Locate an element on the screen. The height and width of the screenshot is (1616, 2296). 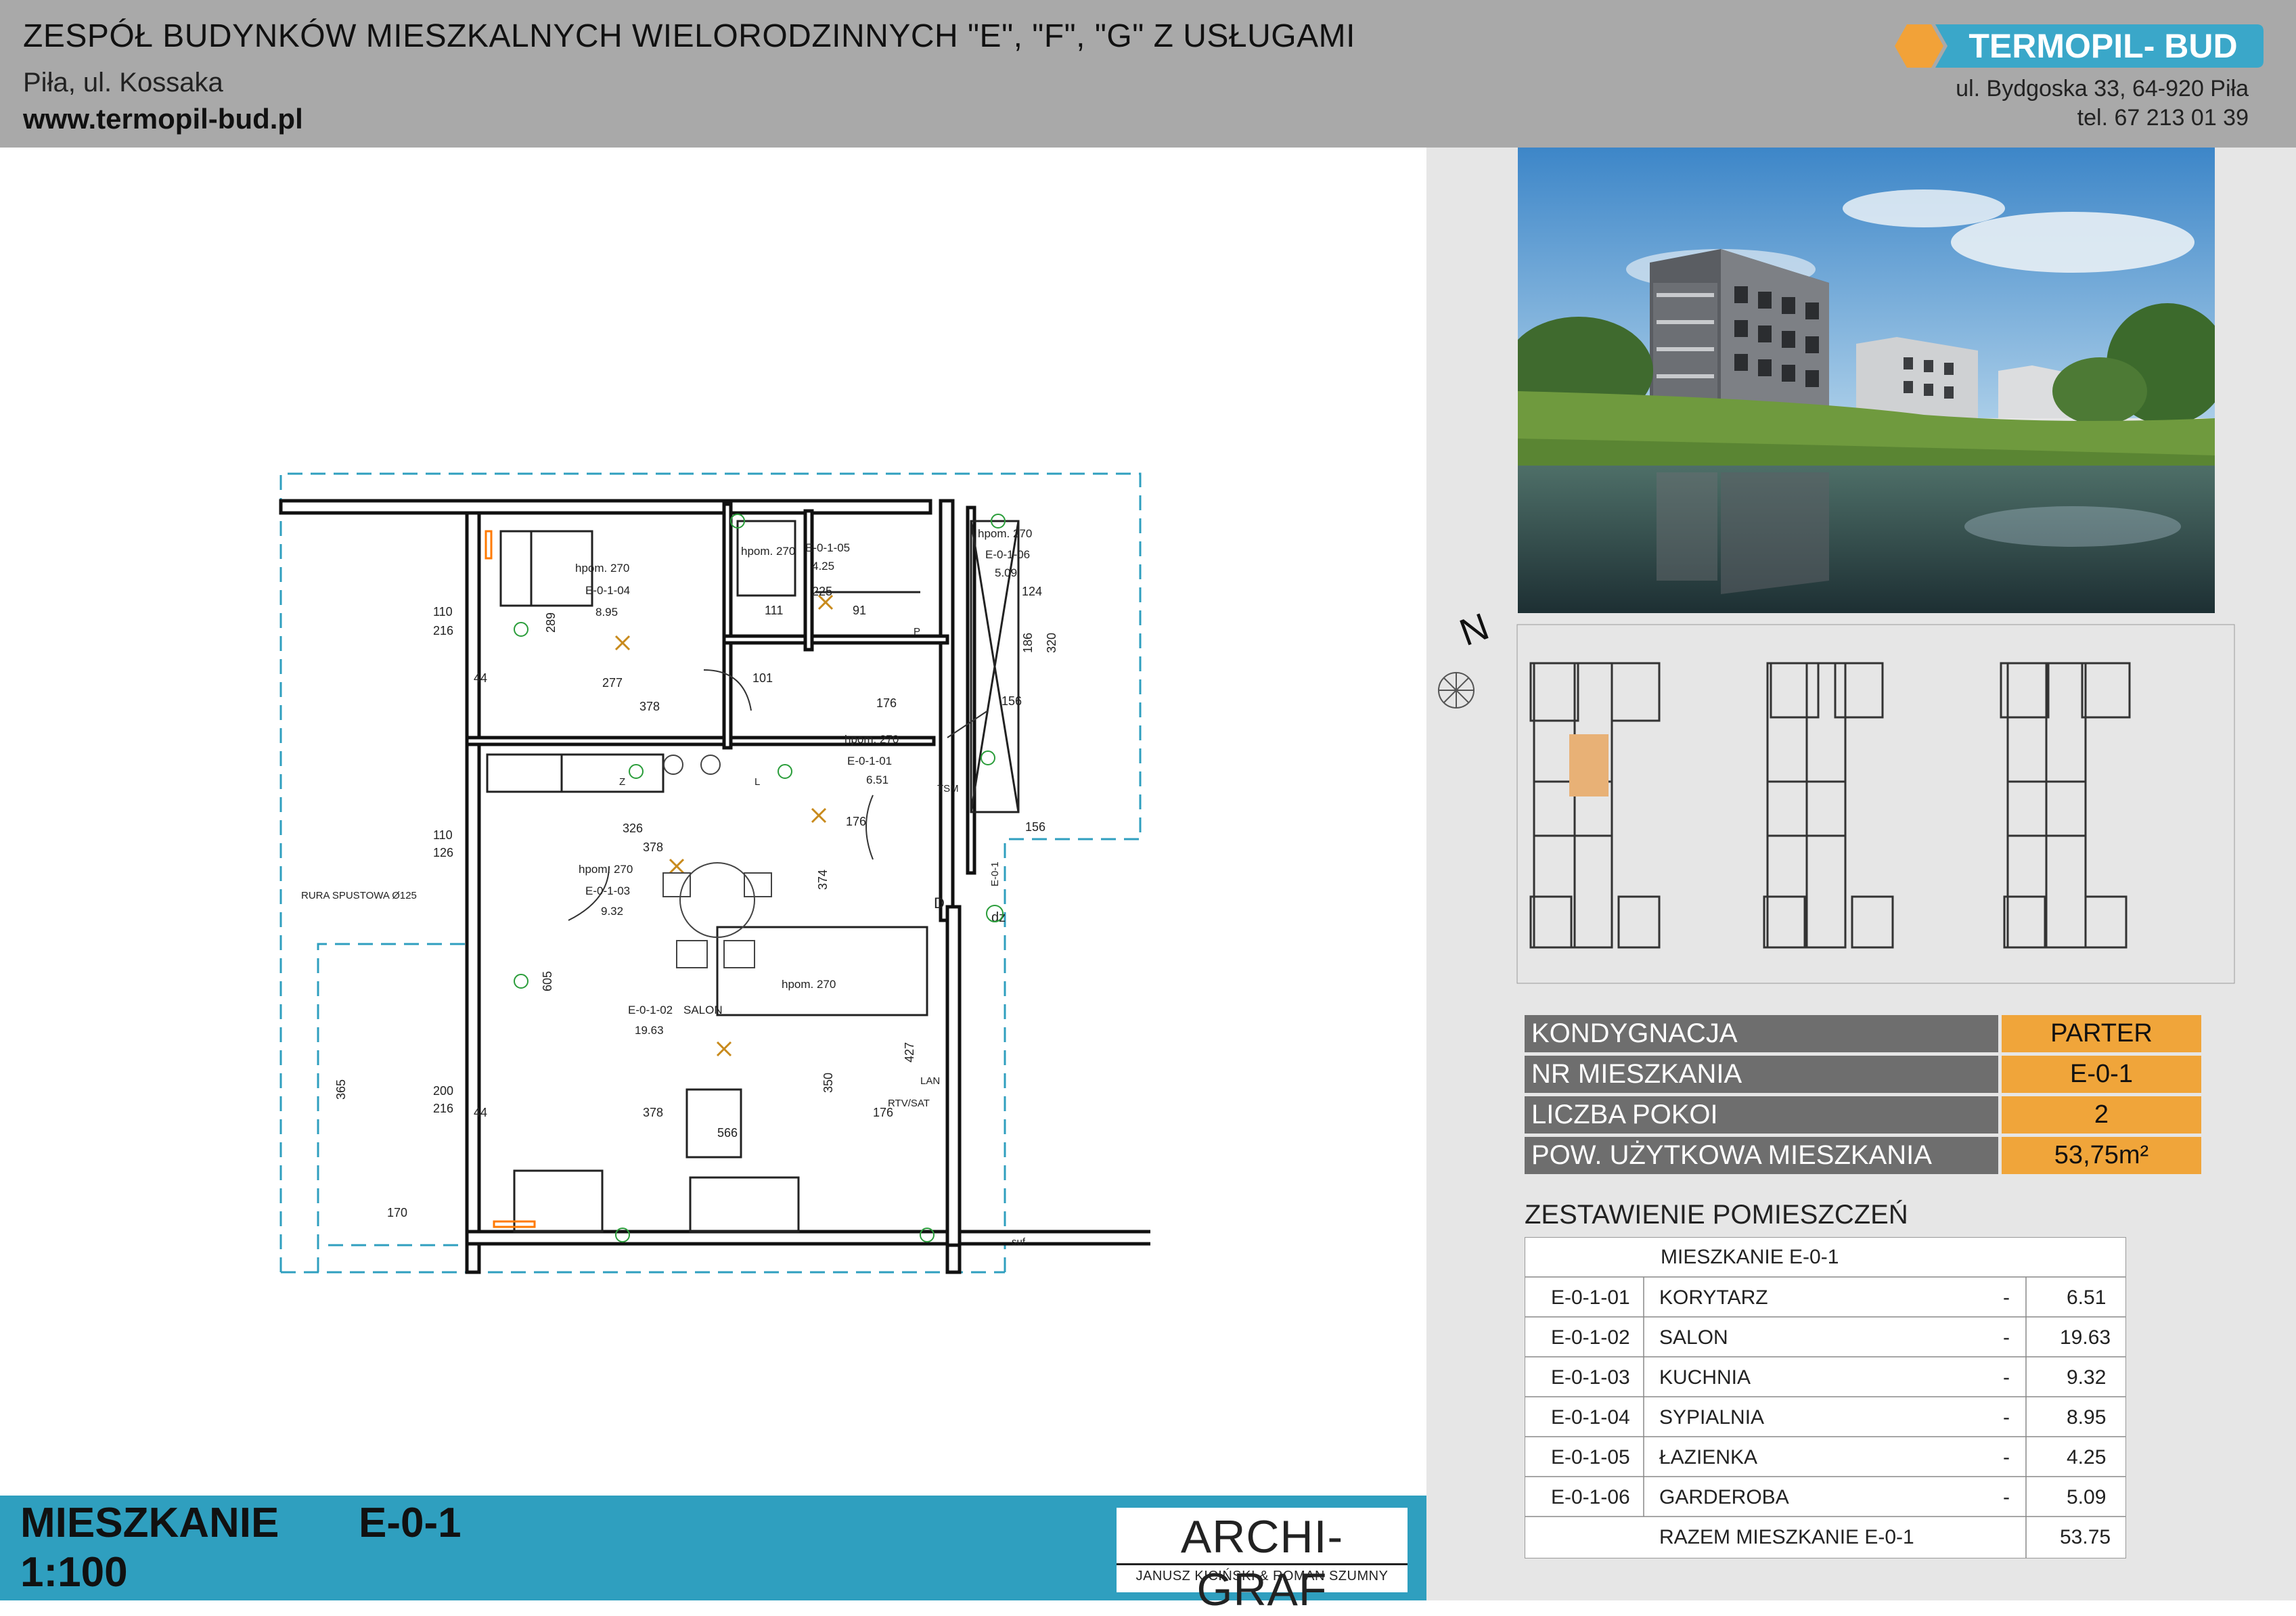
room-area: 5.09 is located at coordinates (2087, 1497).